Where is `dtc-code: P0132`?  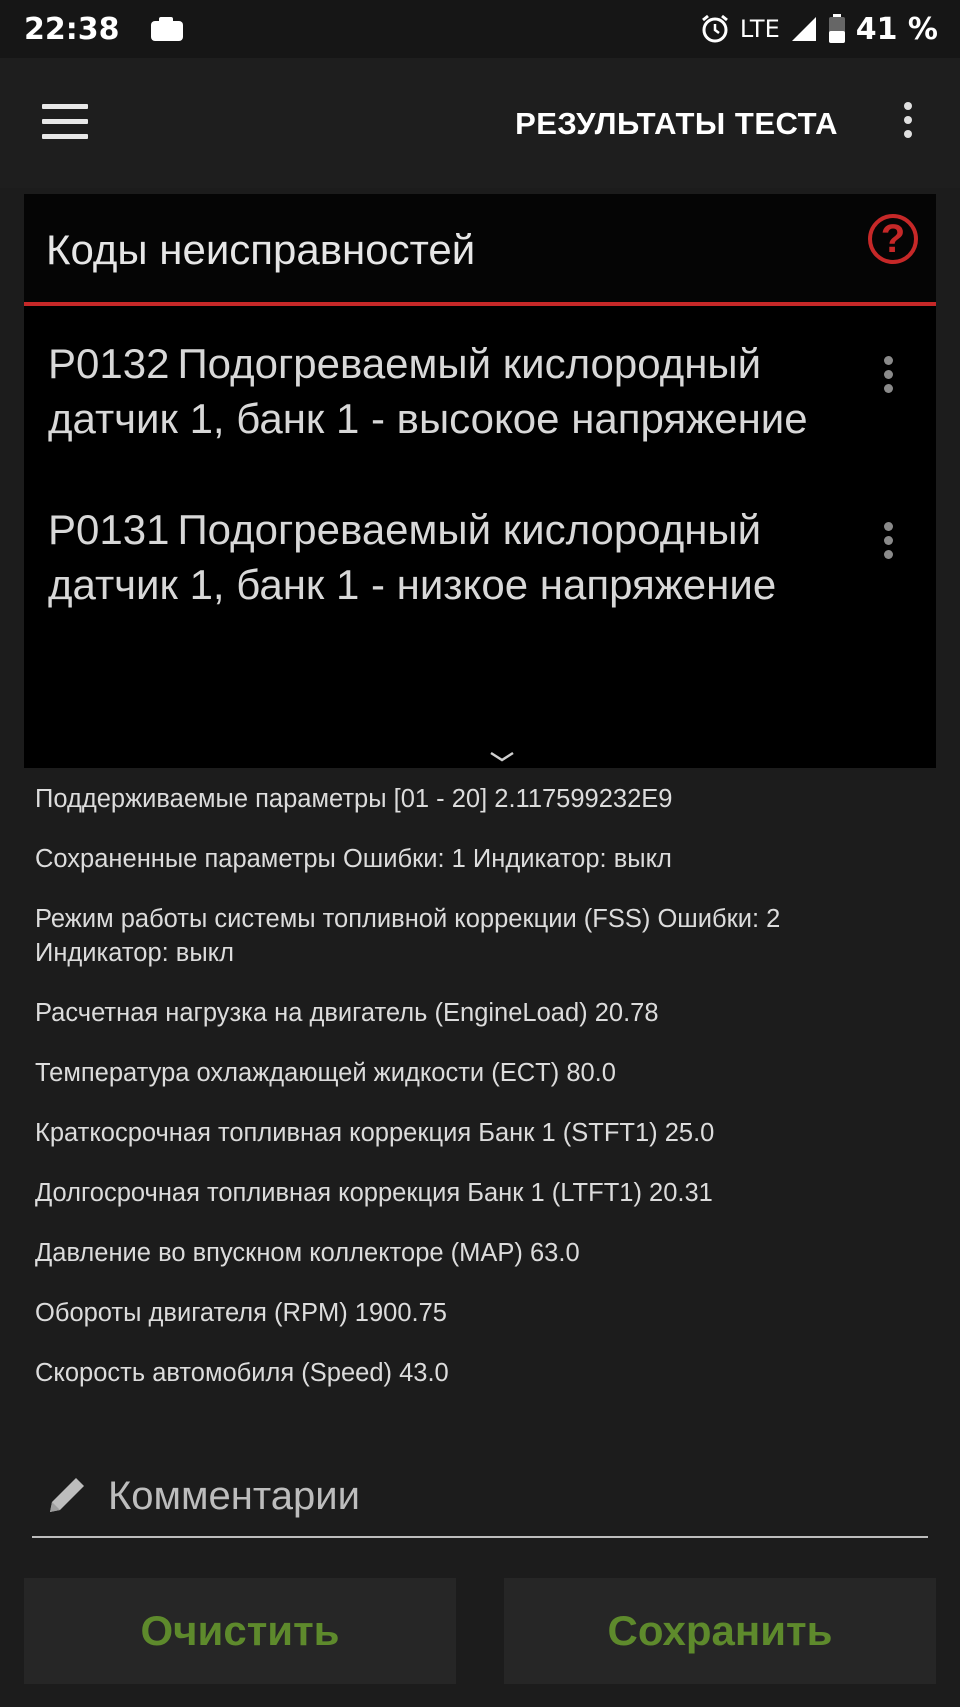 dtc-code: P0132 is located at coordinates (109, 363).